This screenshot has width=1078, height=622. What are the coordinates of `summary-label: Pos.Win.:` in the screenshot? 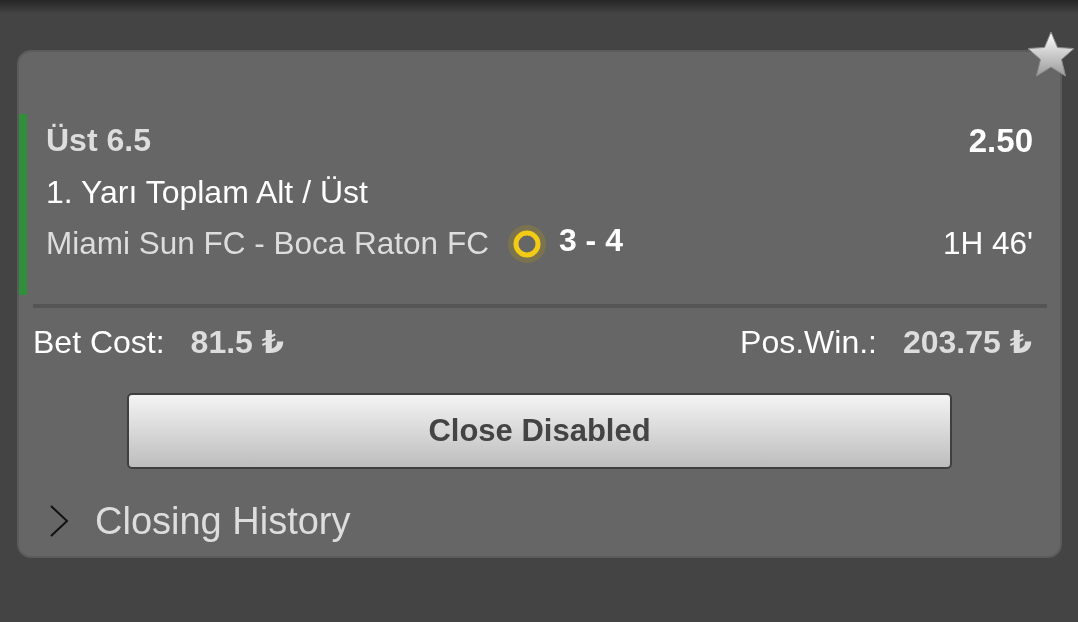 It's located at (808, 342).